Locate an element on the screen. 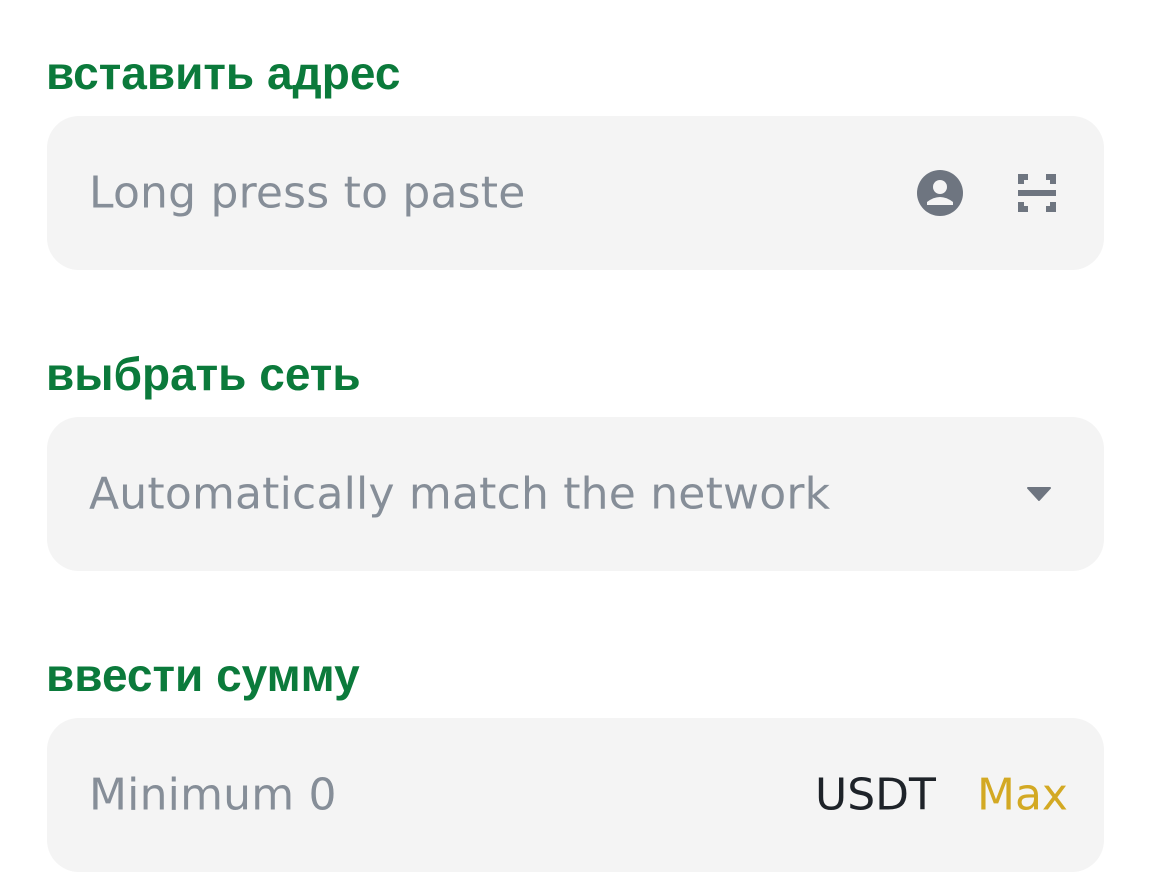 This screenshot has width=1152, height=896. currency-unit: USDT is located at coordinates (875, 795).